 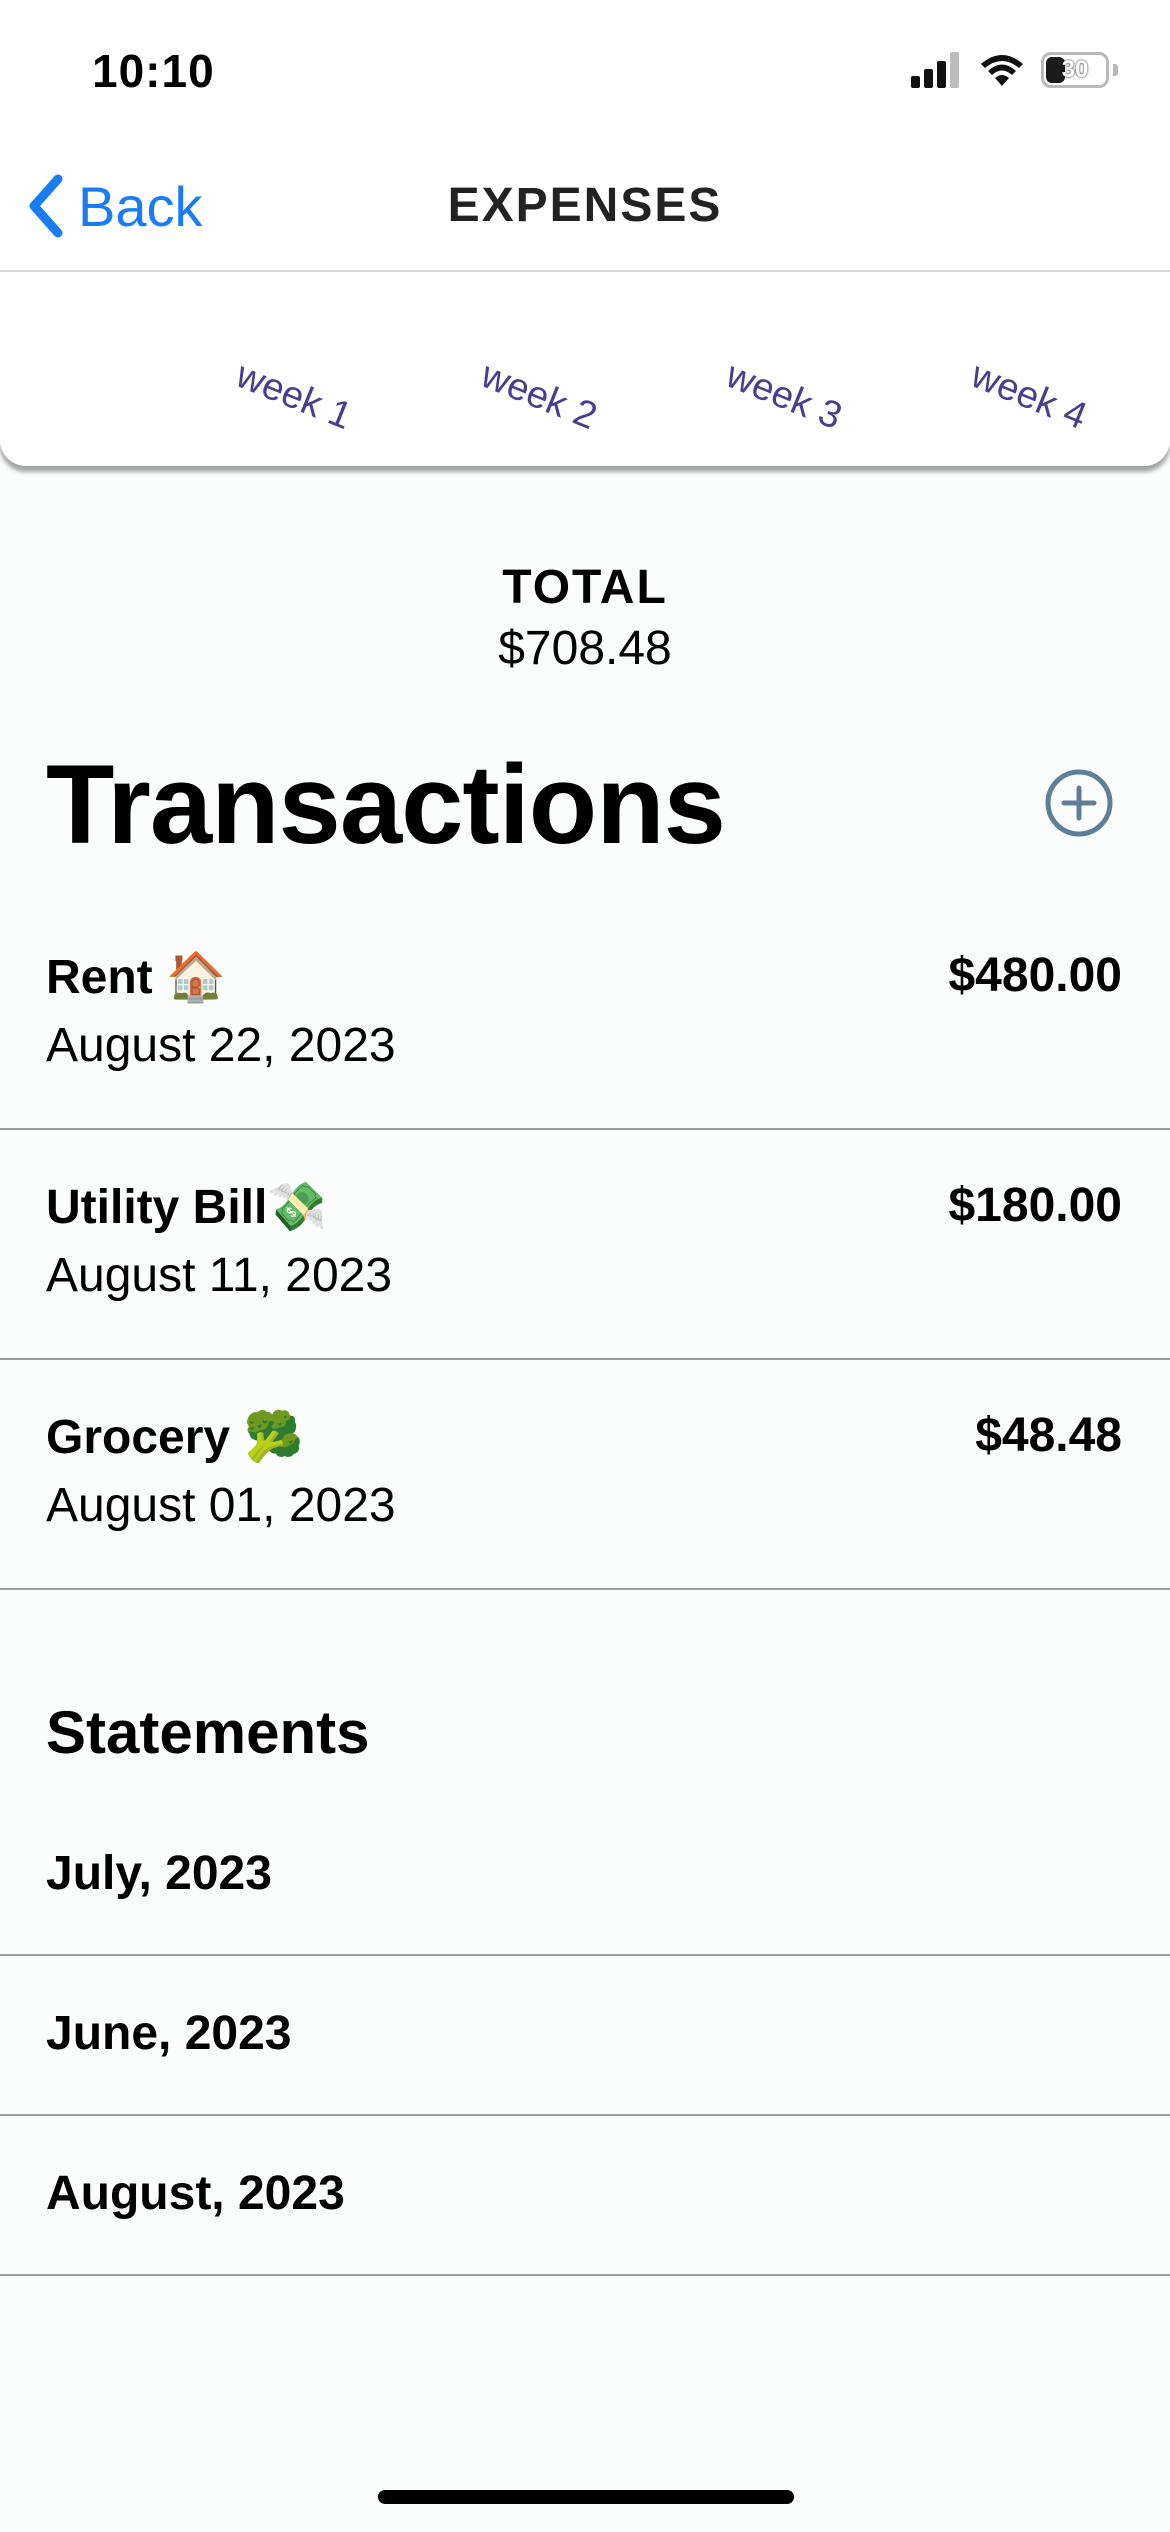 What do you see at coordinates (1035, 975) in the screenshot?
I see `transaction-amount: $480.00` at bounding box center [1035, 975].